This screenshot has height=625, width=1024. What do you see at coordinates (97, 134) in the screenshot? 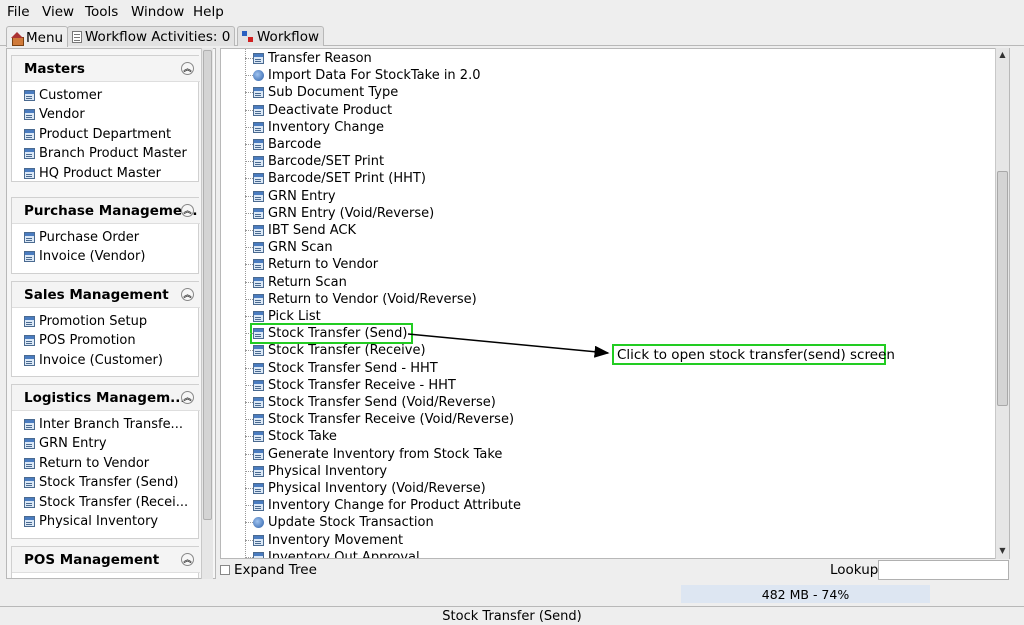
I see `sidebar-item-product-department: Product Department` at bounding box center [97, 134].